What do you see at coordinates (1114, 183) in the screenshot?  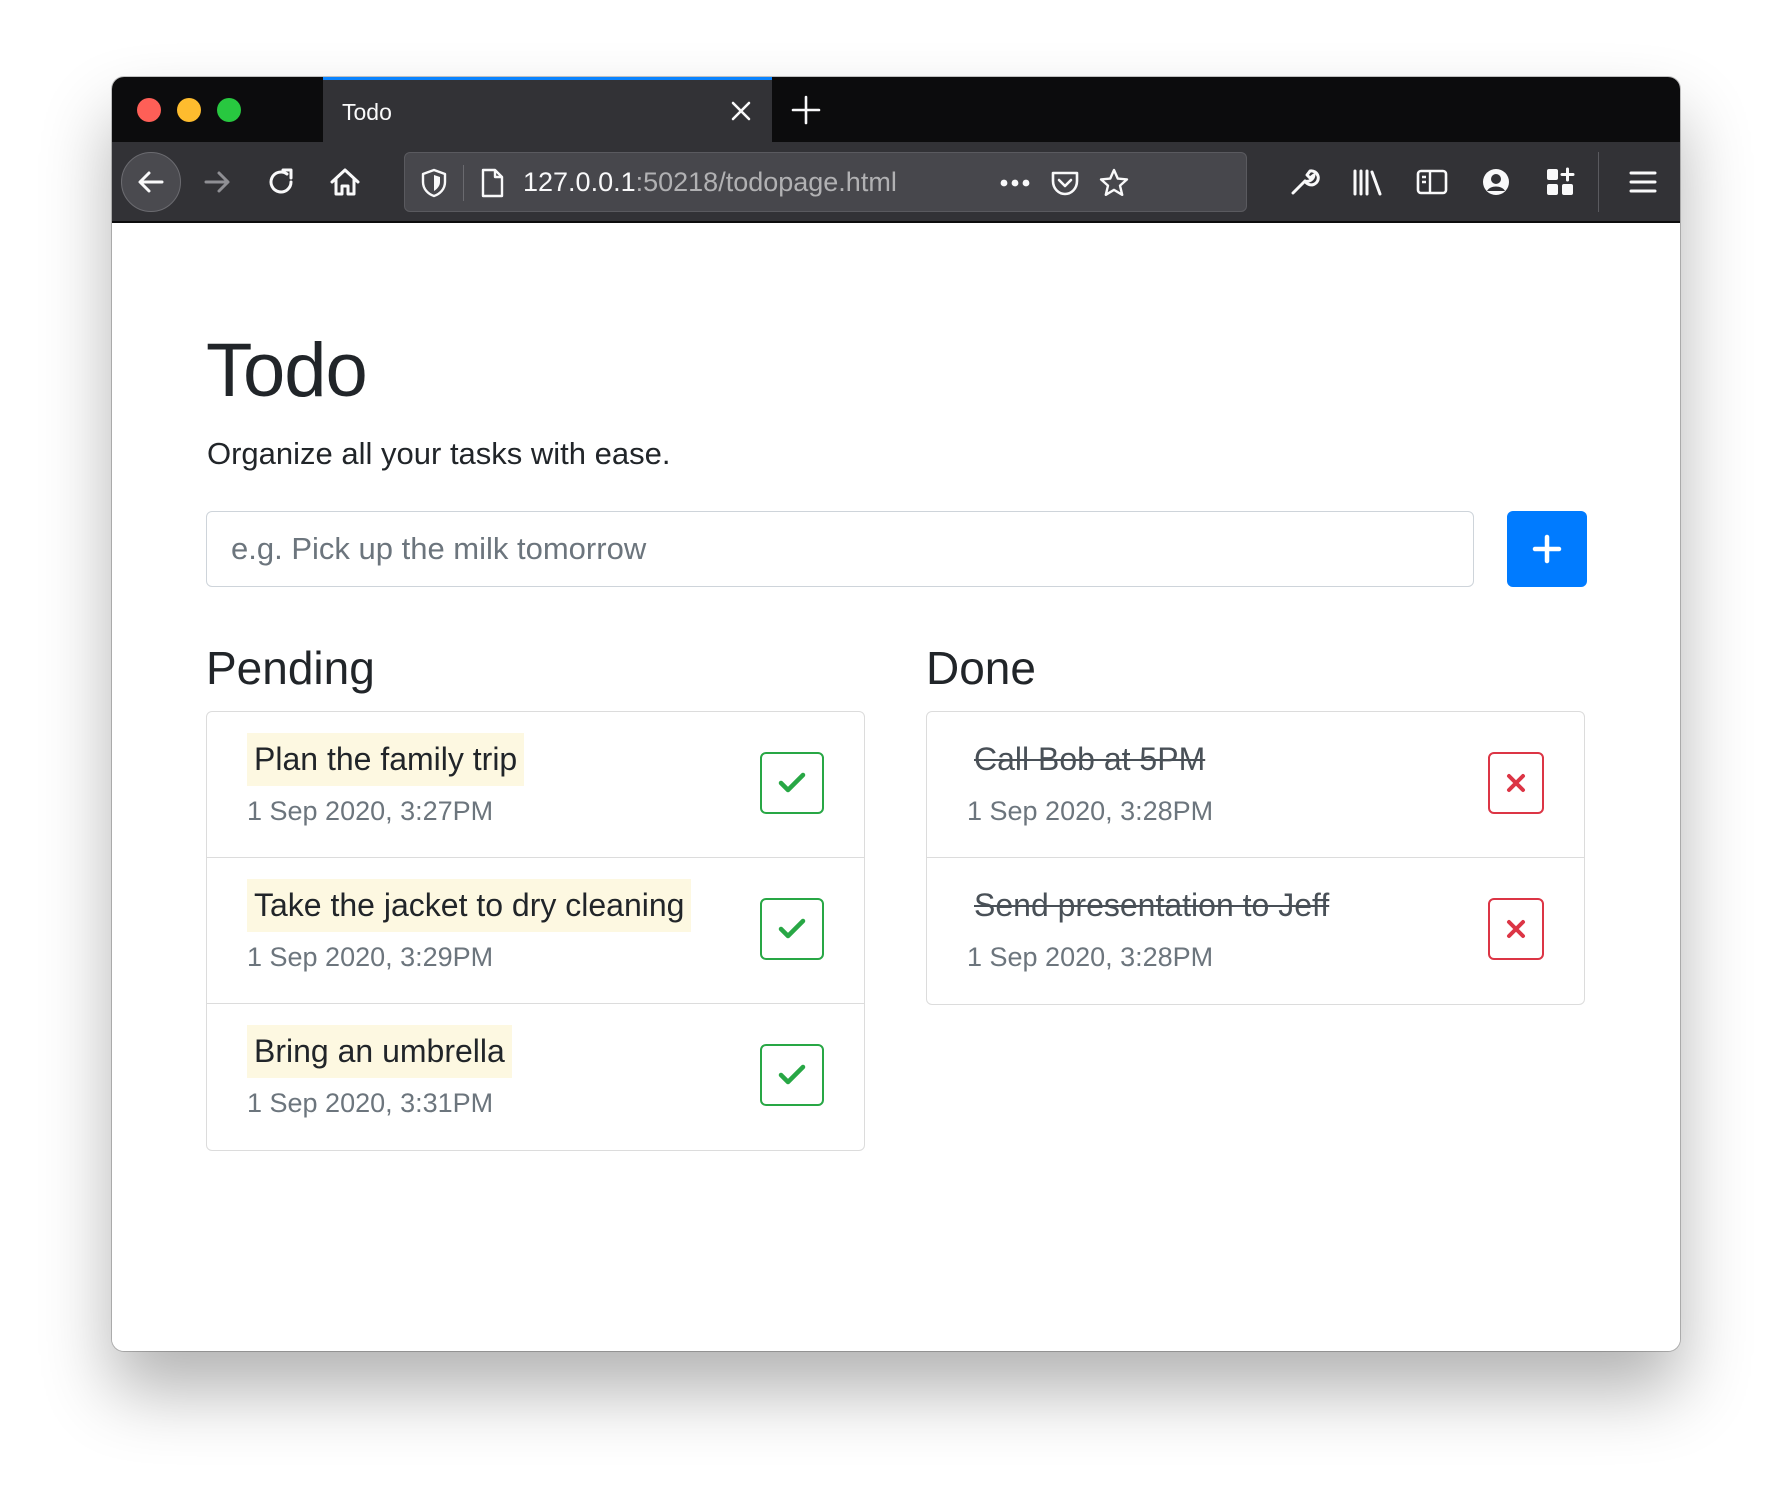 I see `star-icon` at bounding box center [1114, 183].